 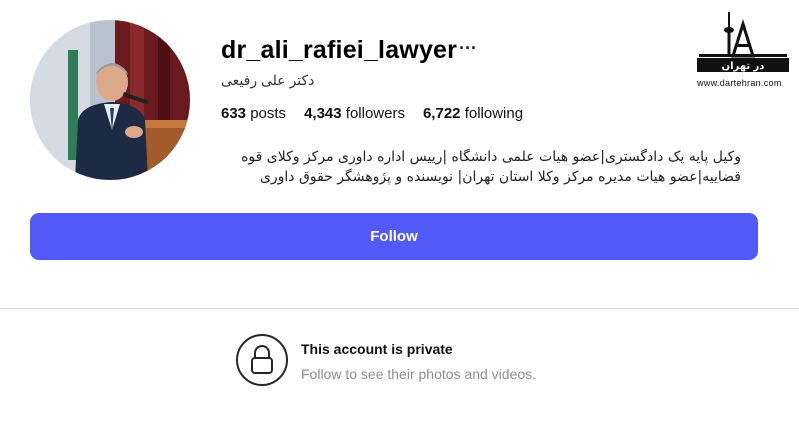 What do you see at coordinates (394, 236) in the screenshot?
I see `follow-button: Follow` at bounding box center [394, 236].